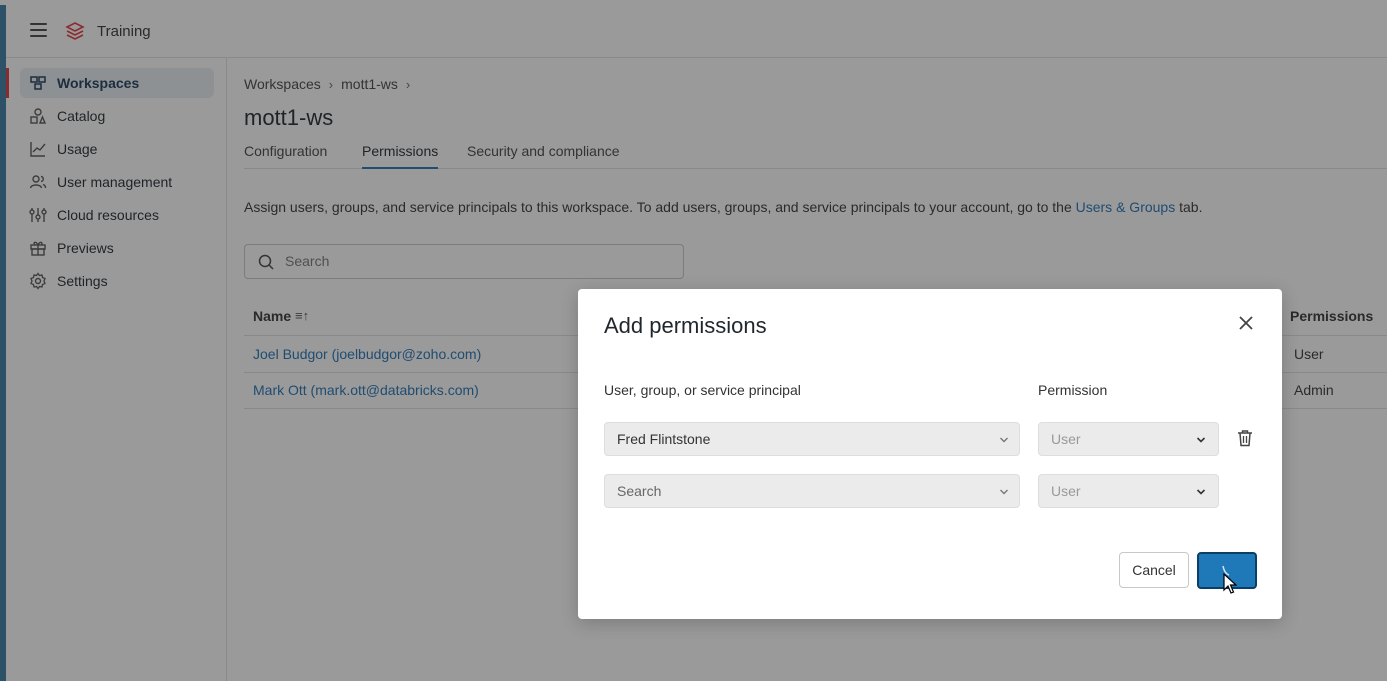 This screenshot has height=681, width=1387. What do you see at coordinates (1245, 438) in the screenshot?
I see `trash-icon` at bounding box center [1245, 438].